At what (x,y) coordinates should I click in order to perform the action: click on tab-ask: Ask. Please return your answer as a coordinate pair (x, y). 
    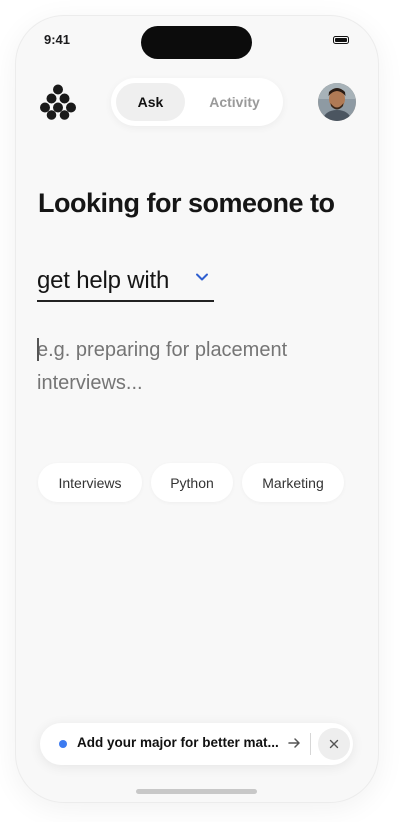
    Looking at the image, I should click on (150, 102).